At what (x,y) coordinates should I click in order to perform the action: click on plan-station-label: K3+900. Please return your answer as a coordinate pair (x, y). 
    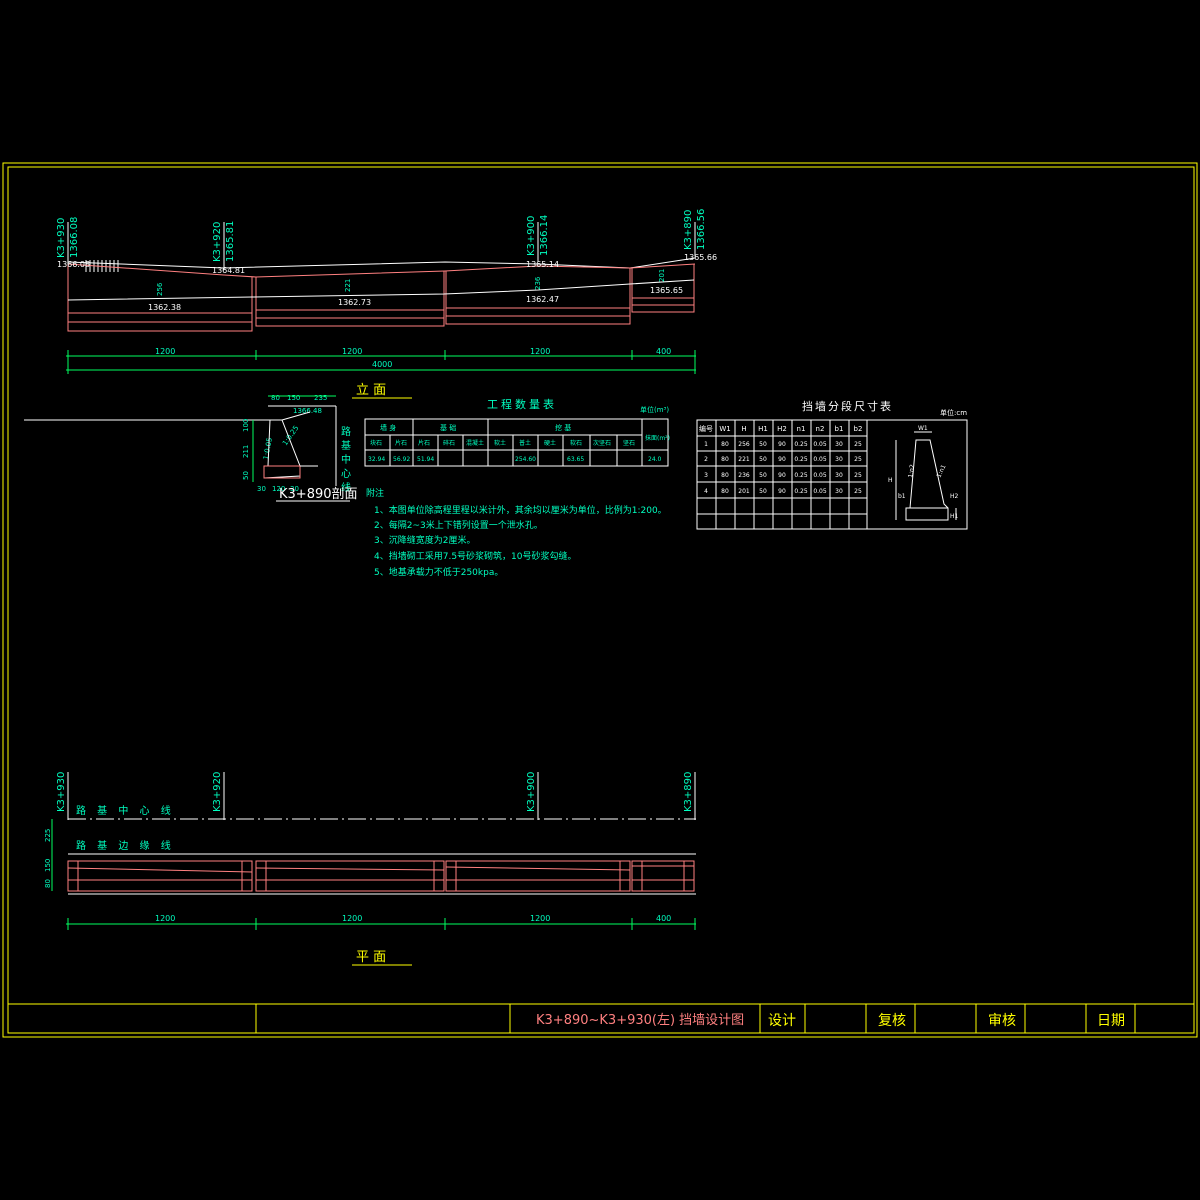
    Looking at the image, I should click on (531, 792).